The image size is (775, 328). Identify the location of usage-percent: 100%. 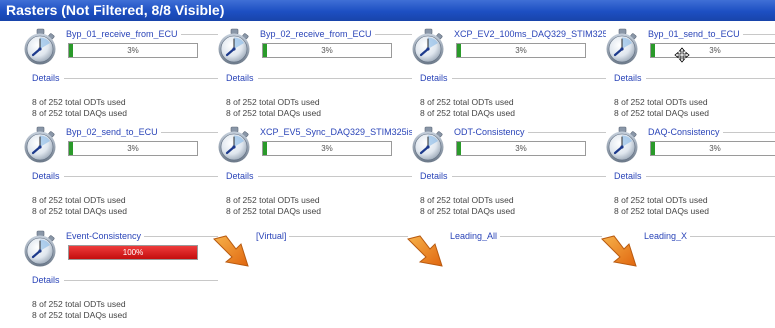
(133, 252).